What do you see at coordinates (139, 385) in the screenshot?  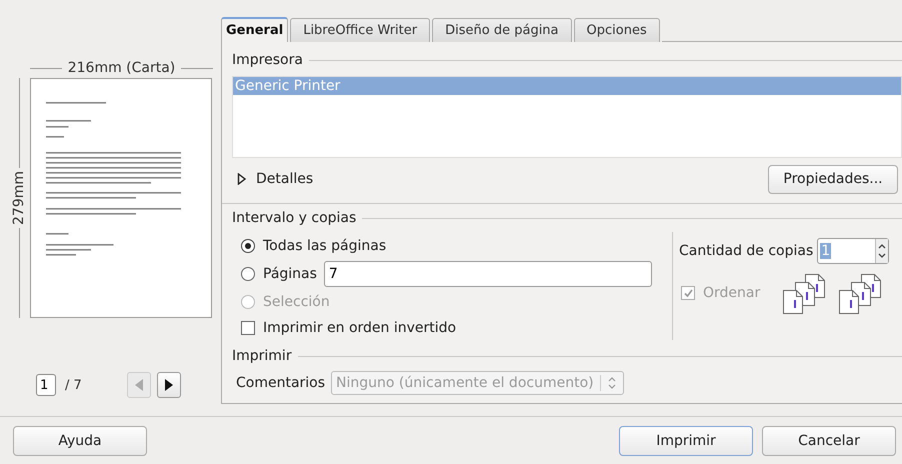 I see `left-arrow-icon` at bounding box center [139, 385].